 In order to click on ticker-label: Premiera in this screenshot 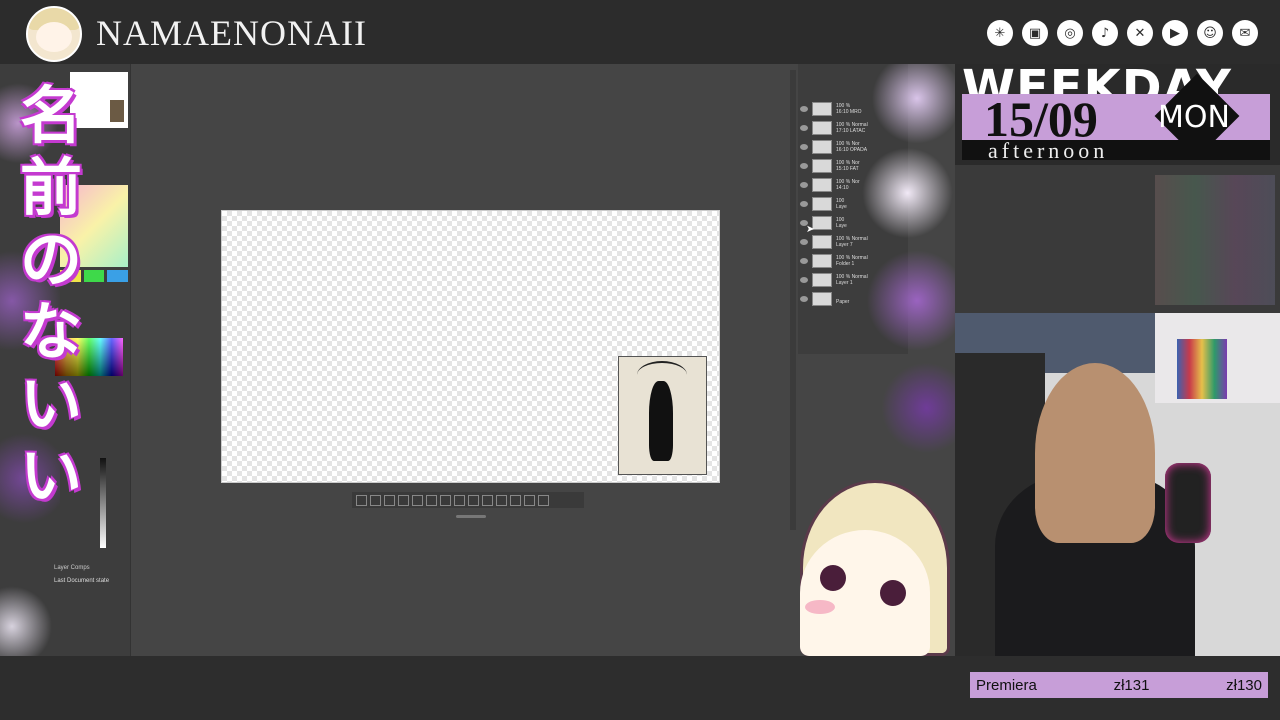, I will do `click(1006, 685)`.